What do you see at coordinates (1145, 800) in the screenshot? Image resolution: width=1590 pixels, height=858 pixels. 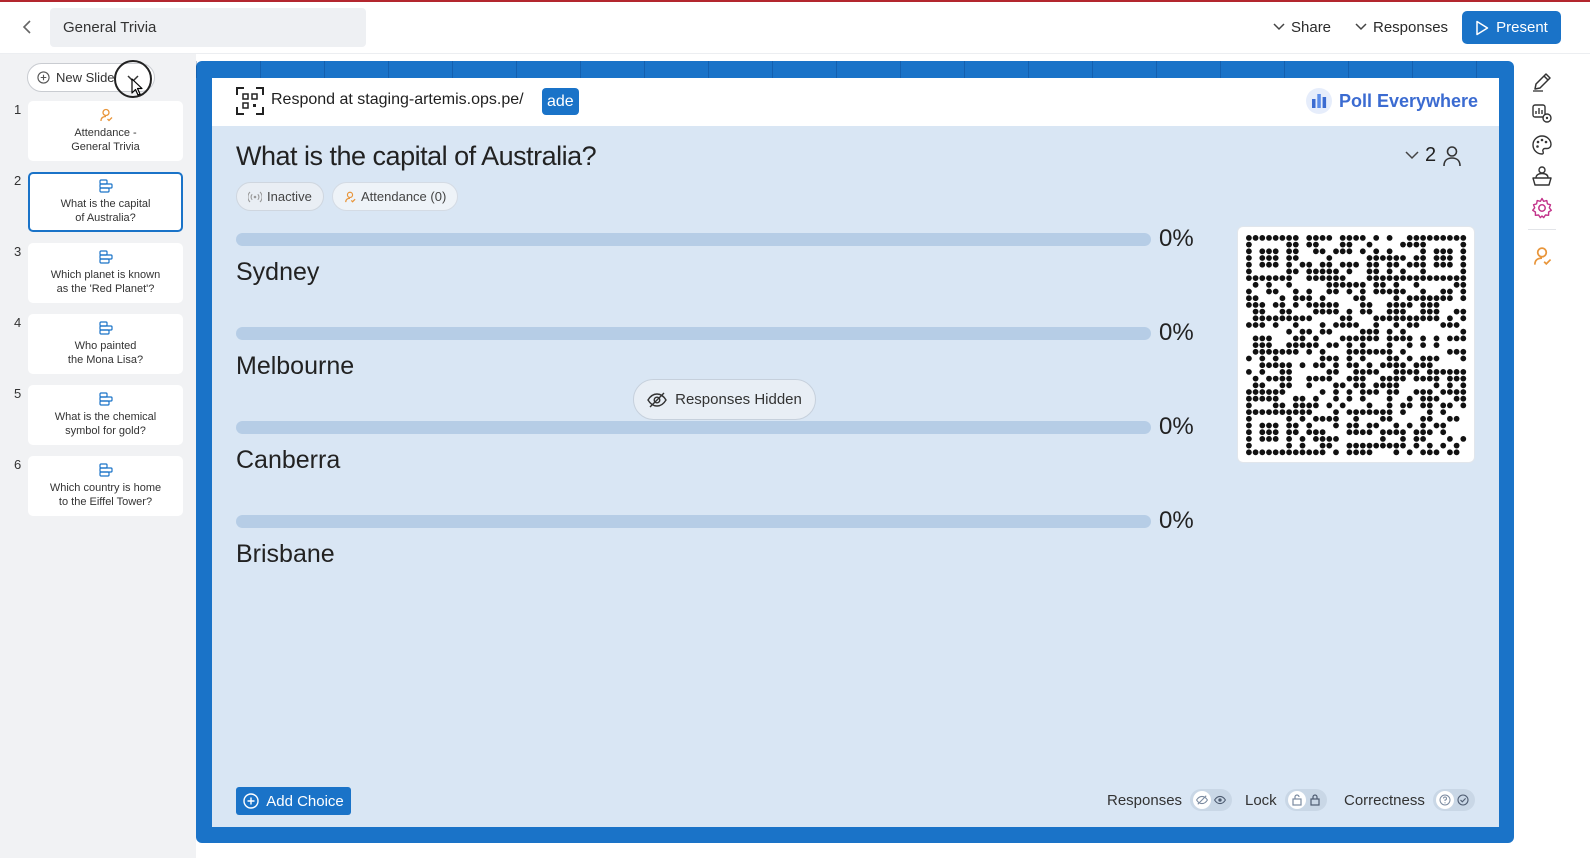 I see `responses-toggle-label: Responses` at bounding box center [1145, 800].